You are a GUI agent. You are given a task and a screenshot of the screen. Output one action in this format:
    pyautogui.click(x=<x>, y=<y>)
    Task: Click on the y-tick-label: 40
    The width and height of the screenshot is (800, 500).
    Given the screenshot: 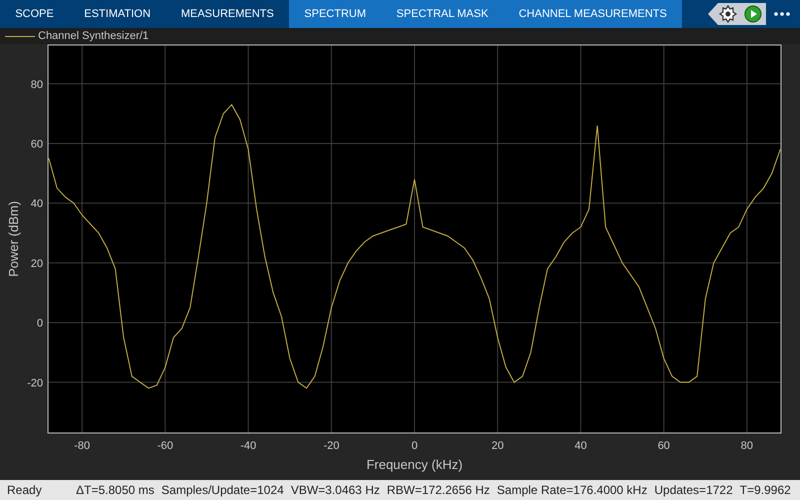 What is the action you would take?
    pyautogui.click(x=36, y=204)
    